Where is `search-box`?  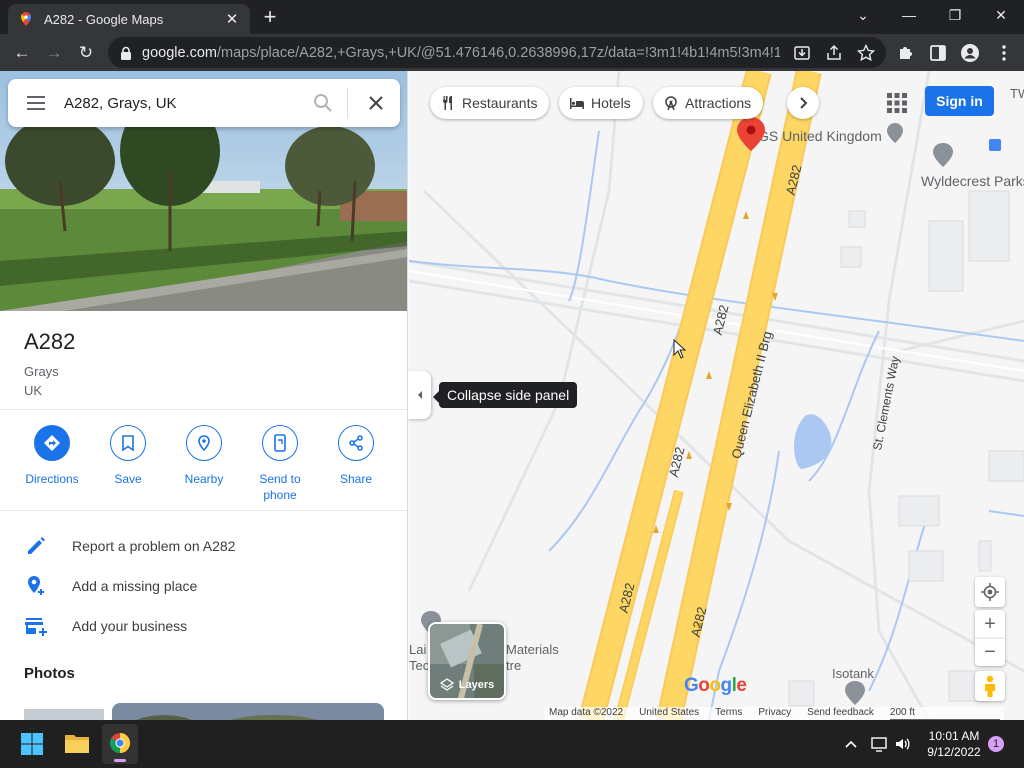
search-box is located at coordinates (204, 103).